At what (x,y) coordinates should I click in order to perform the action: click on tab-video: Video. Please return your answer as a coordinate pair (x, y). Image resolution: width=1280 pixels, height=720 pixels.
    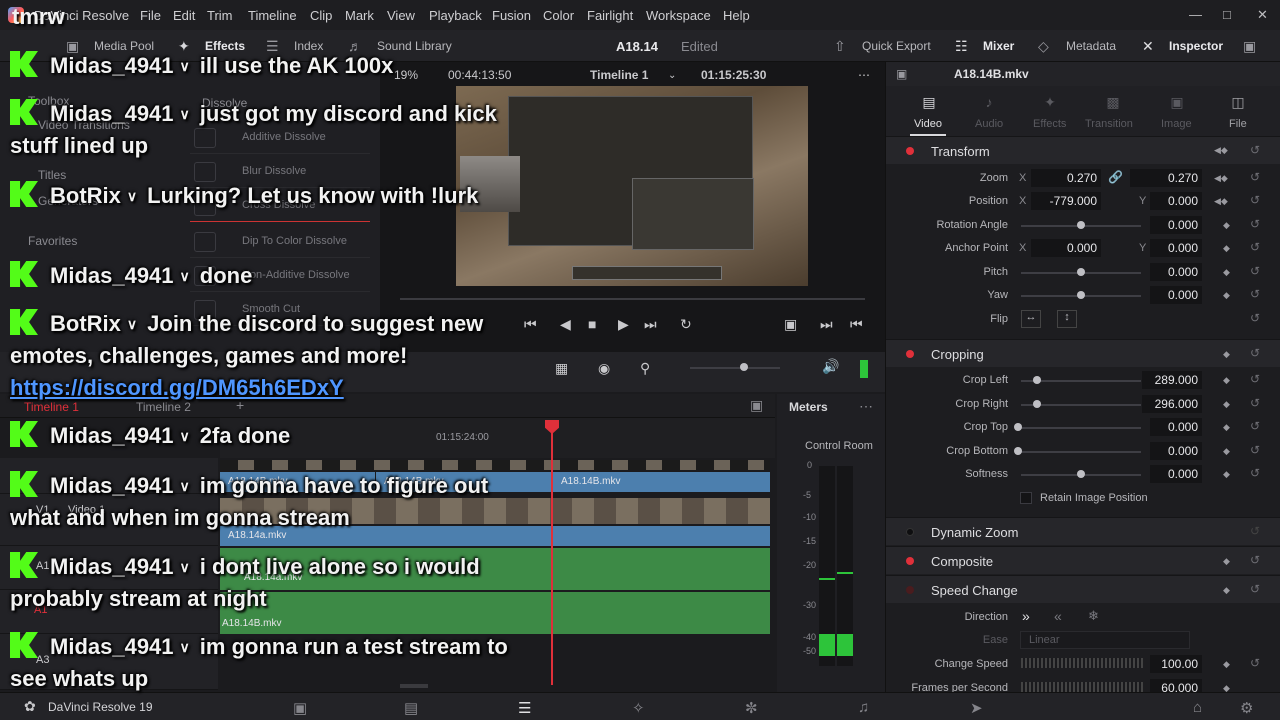
    Looking at the image, I should click on (928, 124).